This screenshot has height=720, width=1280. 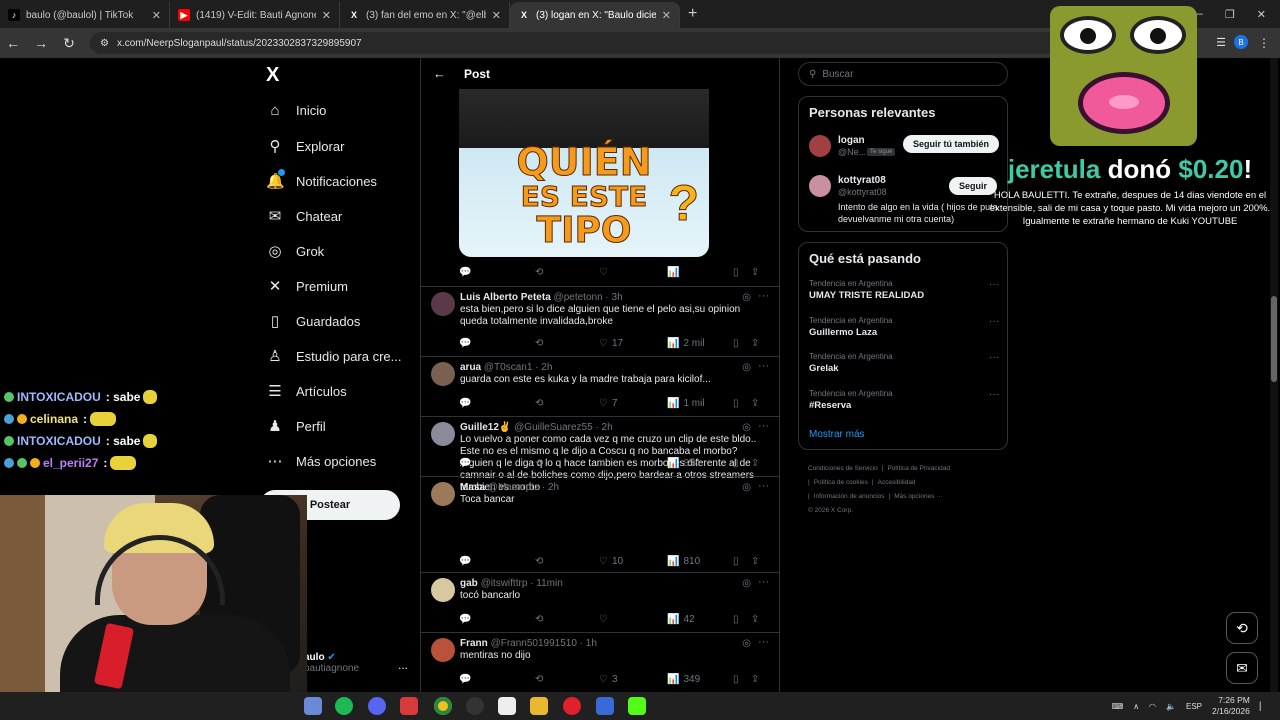 What do you see at coordinates (1242, 628) in the screenshot?
I see `grok-fab-icon: ⟲` at bounding box center [1242, 628].